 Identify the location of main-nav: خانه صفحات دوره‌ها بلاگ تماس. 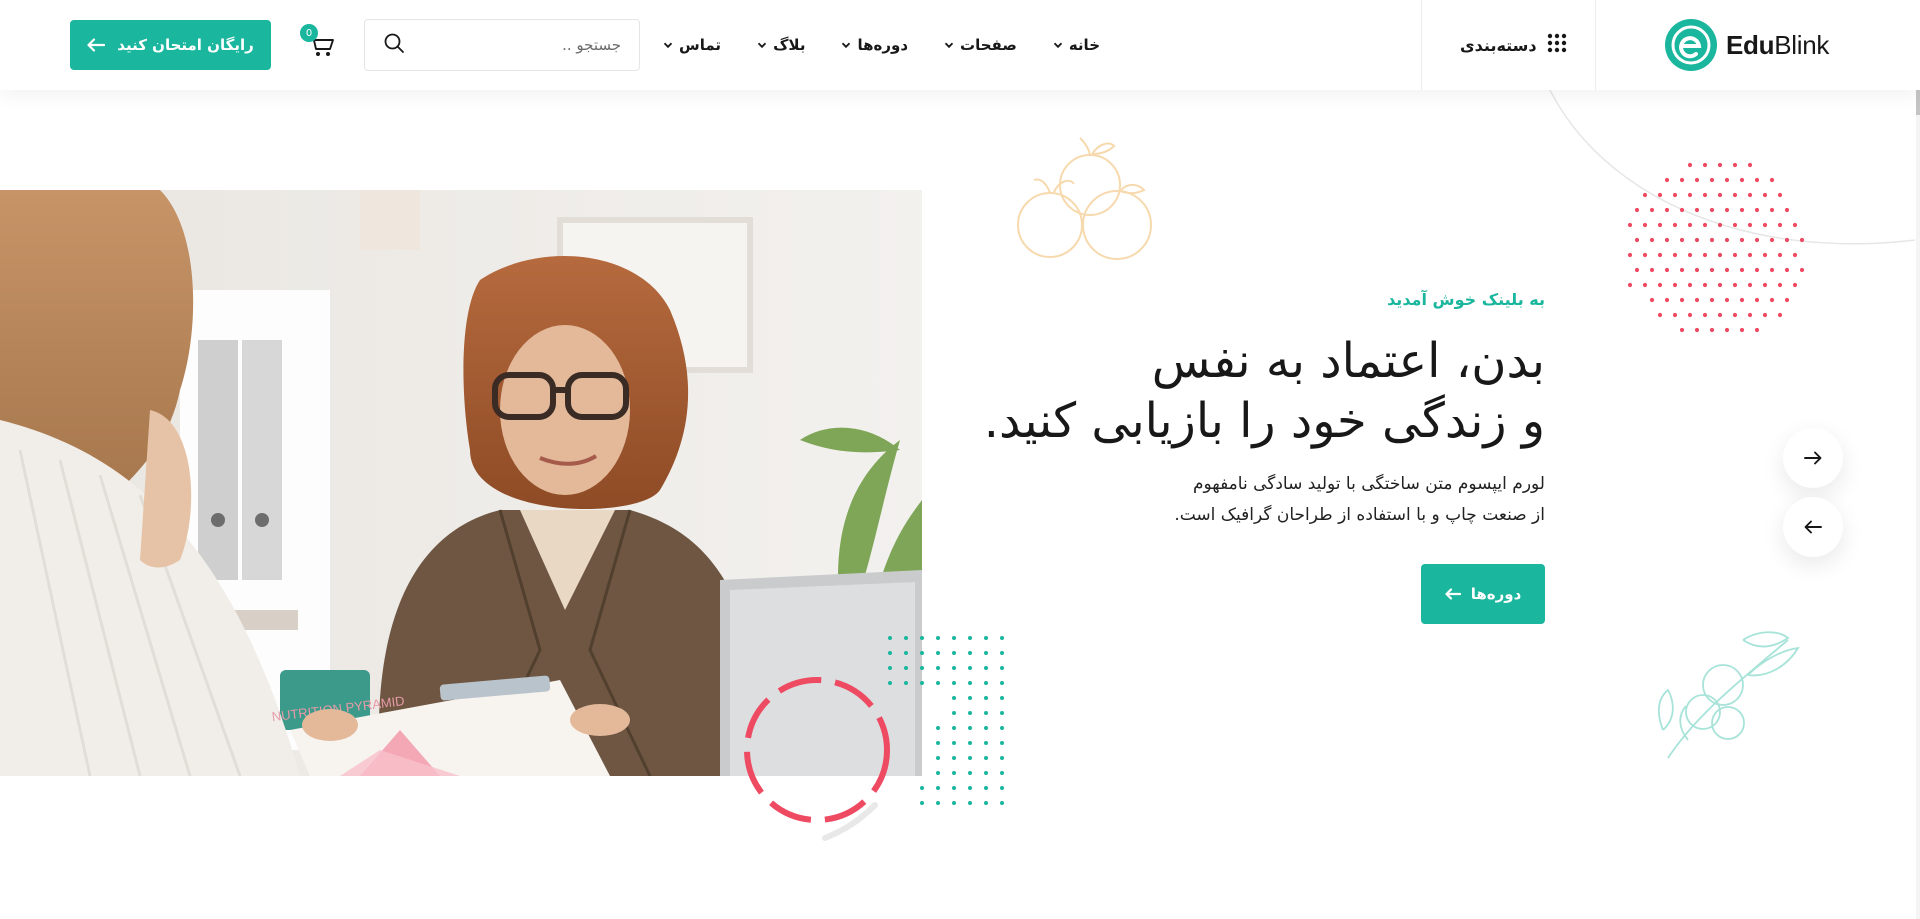
(881, 45).